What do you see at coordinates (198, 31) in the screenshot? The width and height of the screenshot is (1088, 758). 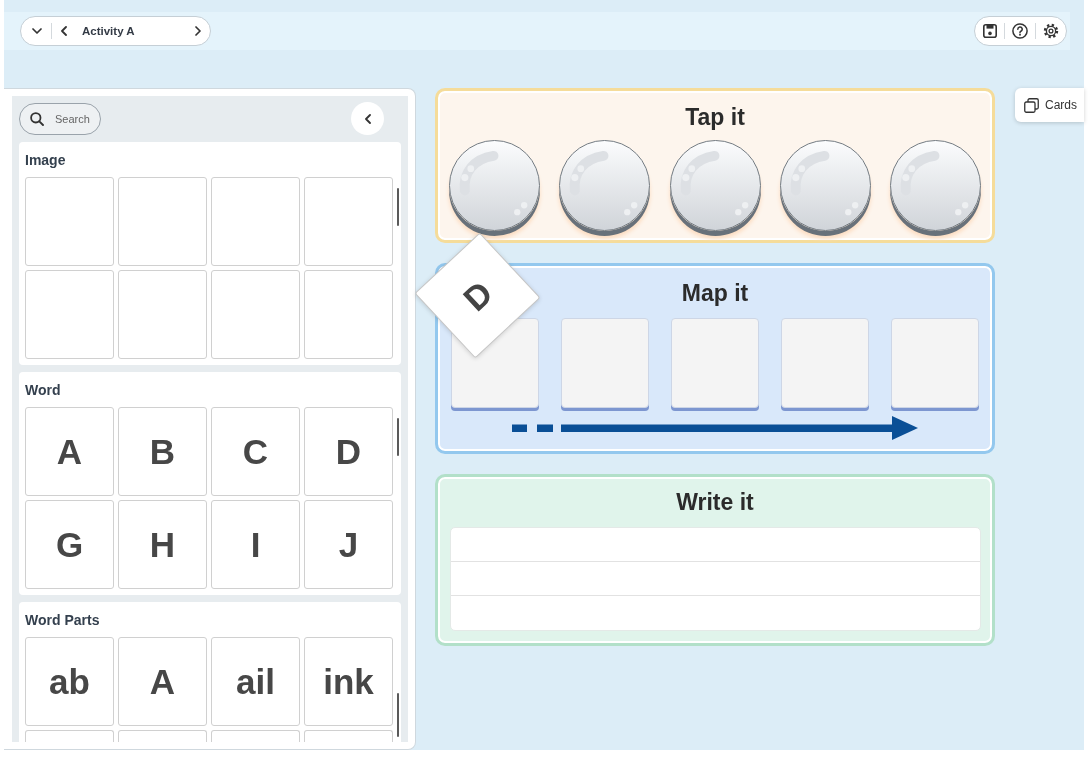 I see `chevron-right-icon` at bounding box center [198, 31].